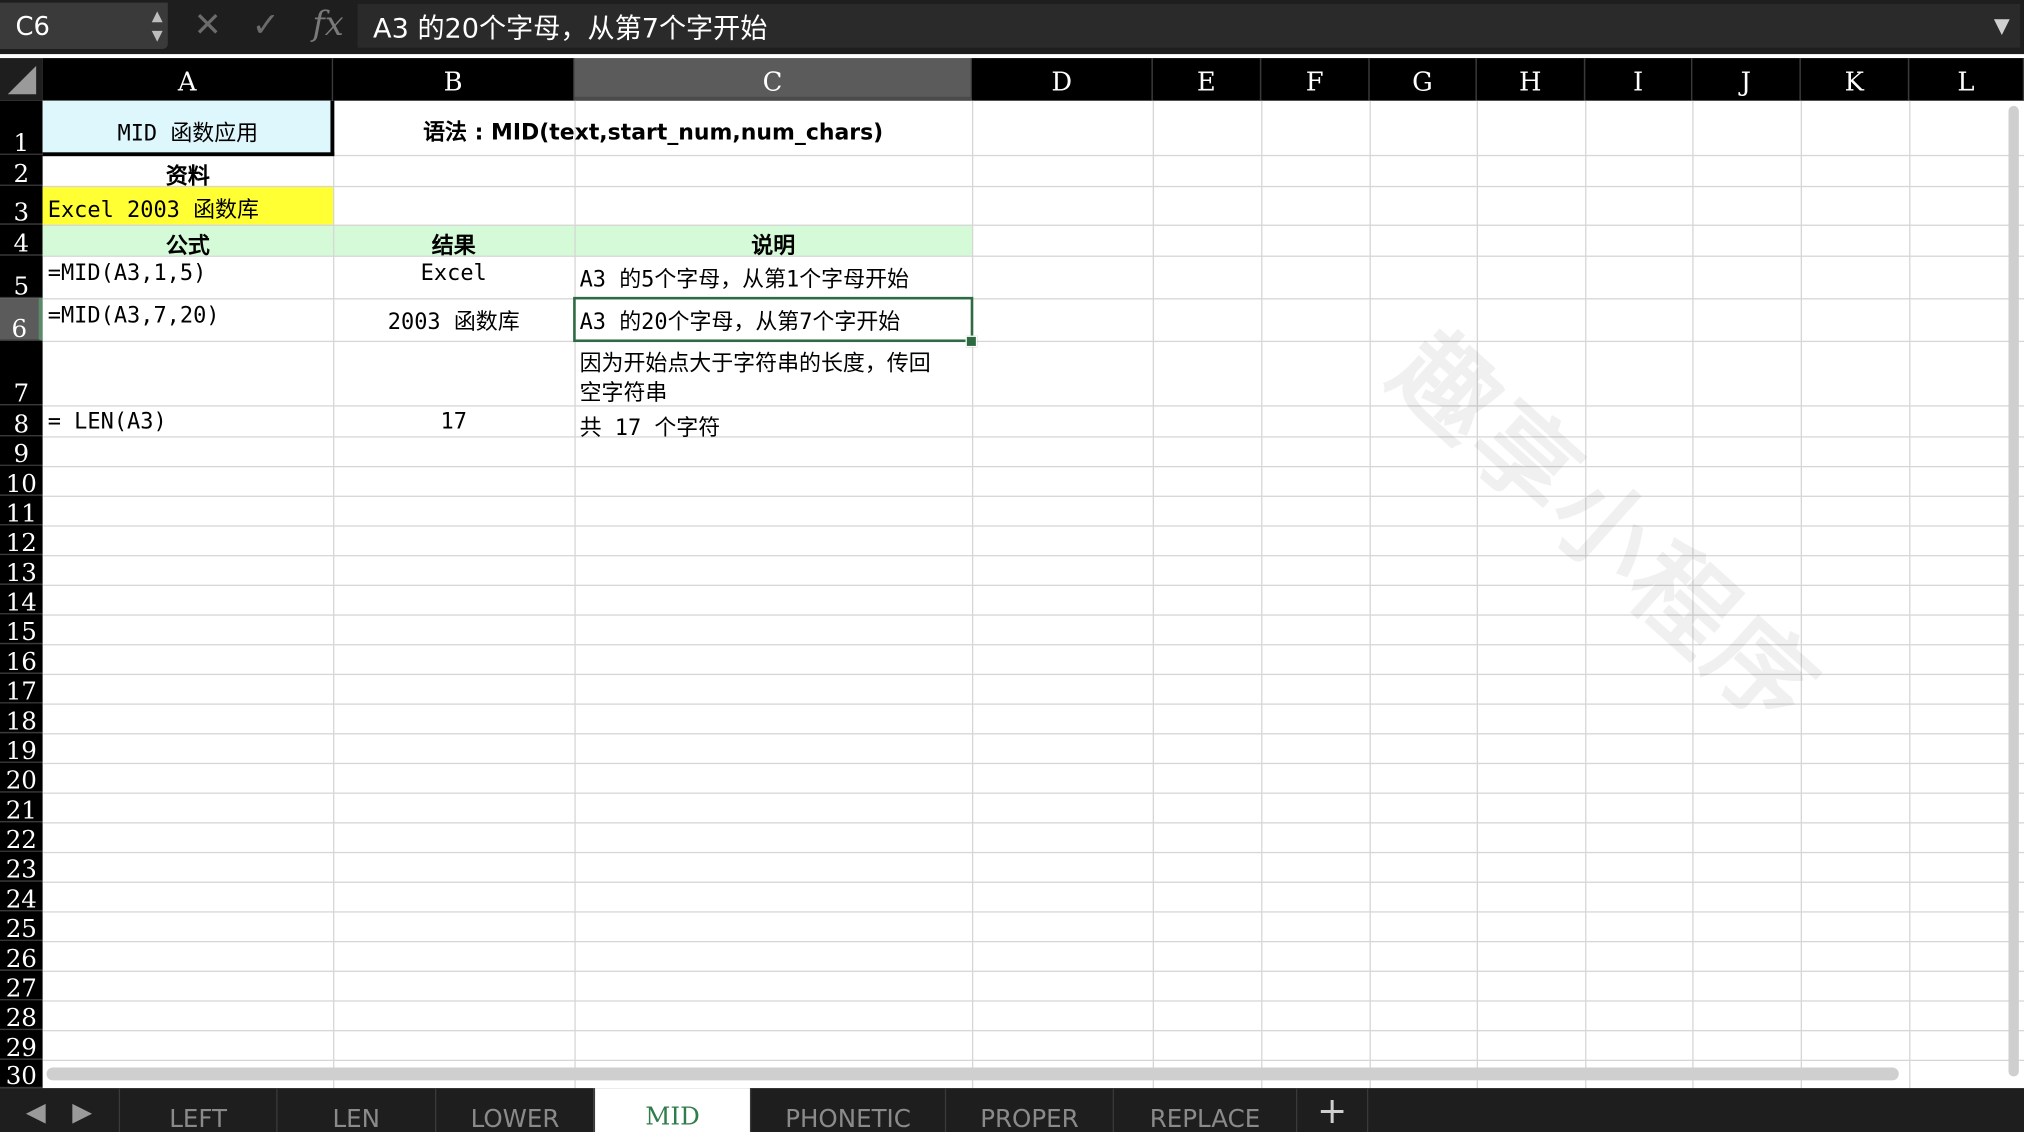 The height and width of the screenshot is (1132, 2024). Describe the element at coordinates (208, 25) in the screenshot. I see `cancel-x-icon: ✕` at that location.